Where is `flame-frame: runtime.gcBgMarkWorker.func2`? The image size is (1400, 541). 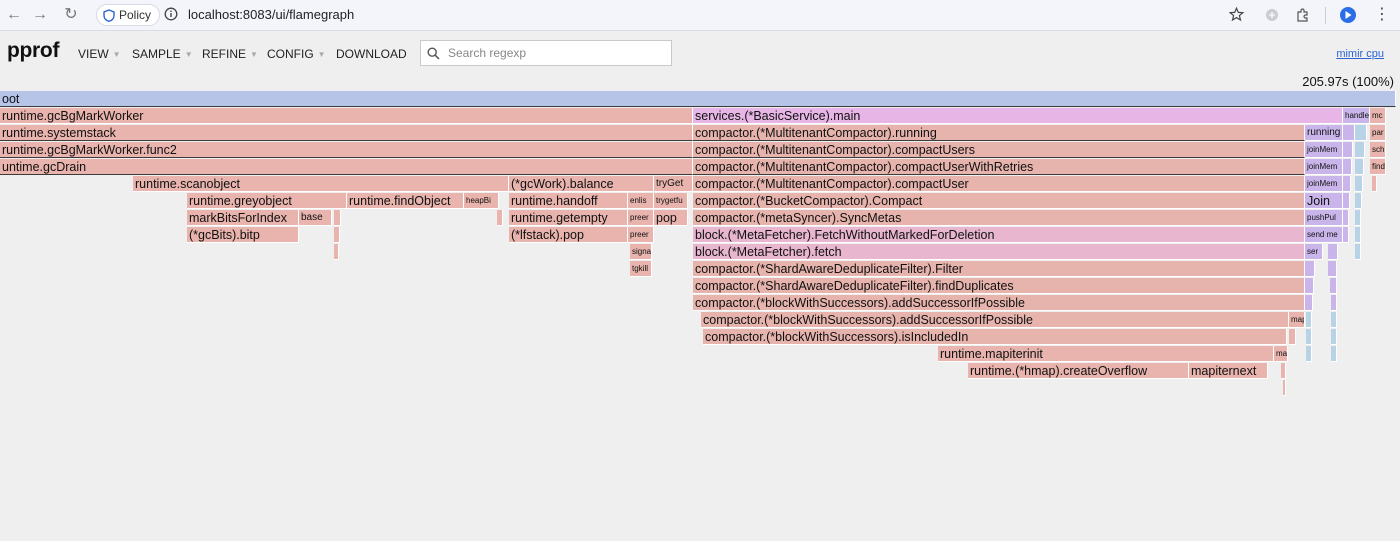 flame-frame: runtime.gcBgMarkWorker.func2 is located at coordinates (346, 150).